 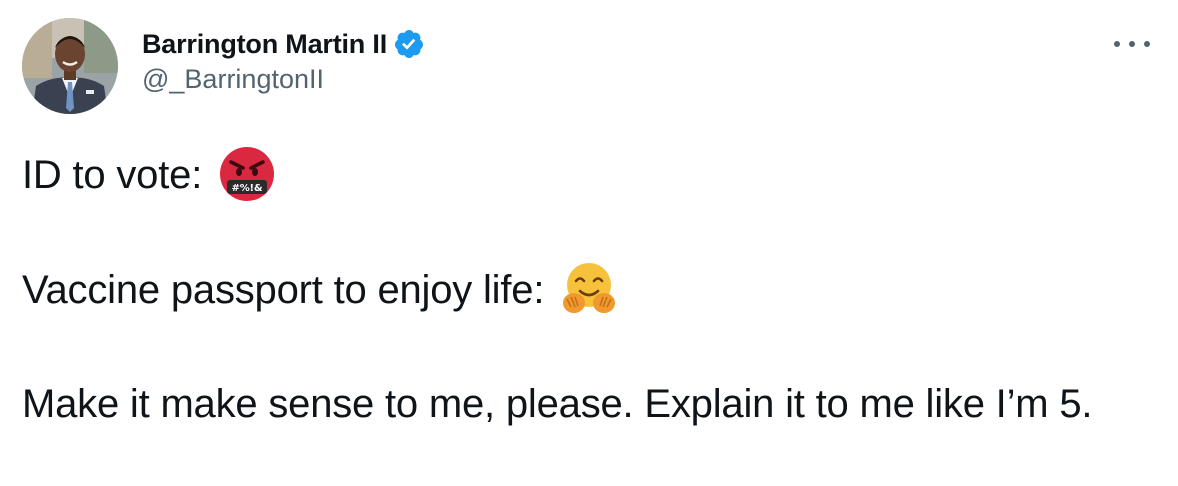 I want to click on author-name-row: Barrington Martin II, so click(x=283, y=44).